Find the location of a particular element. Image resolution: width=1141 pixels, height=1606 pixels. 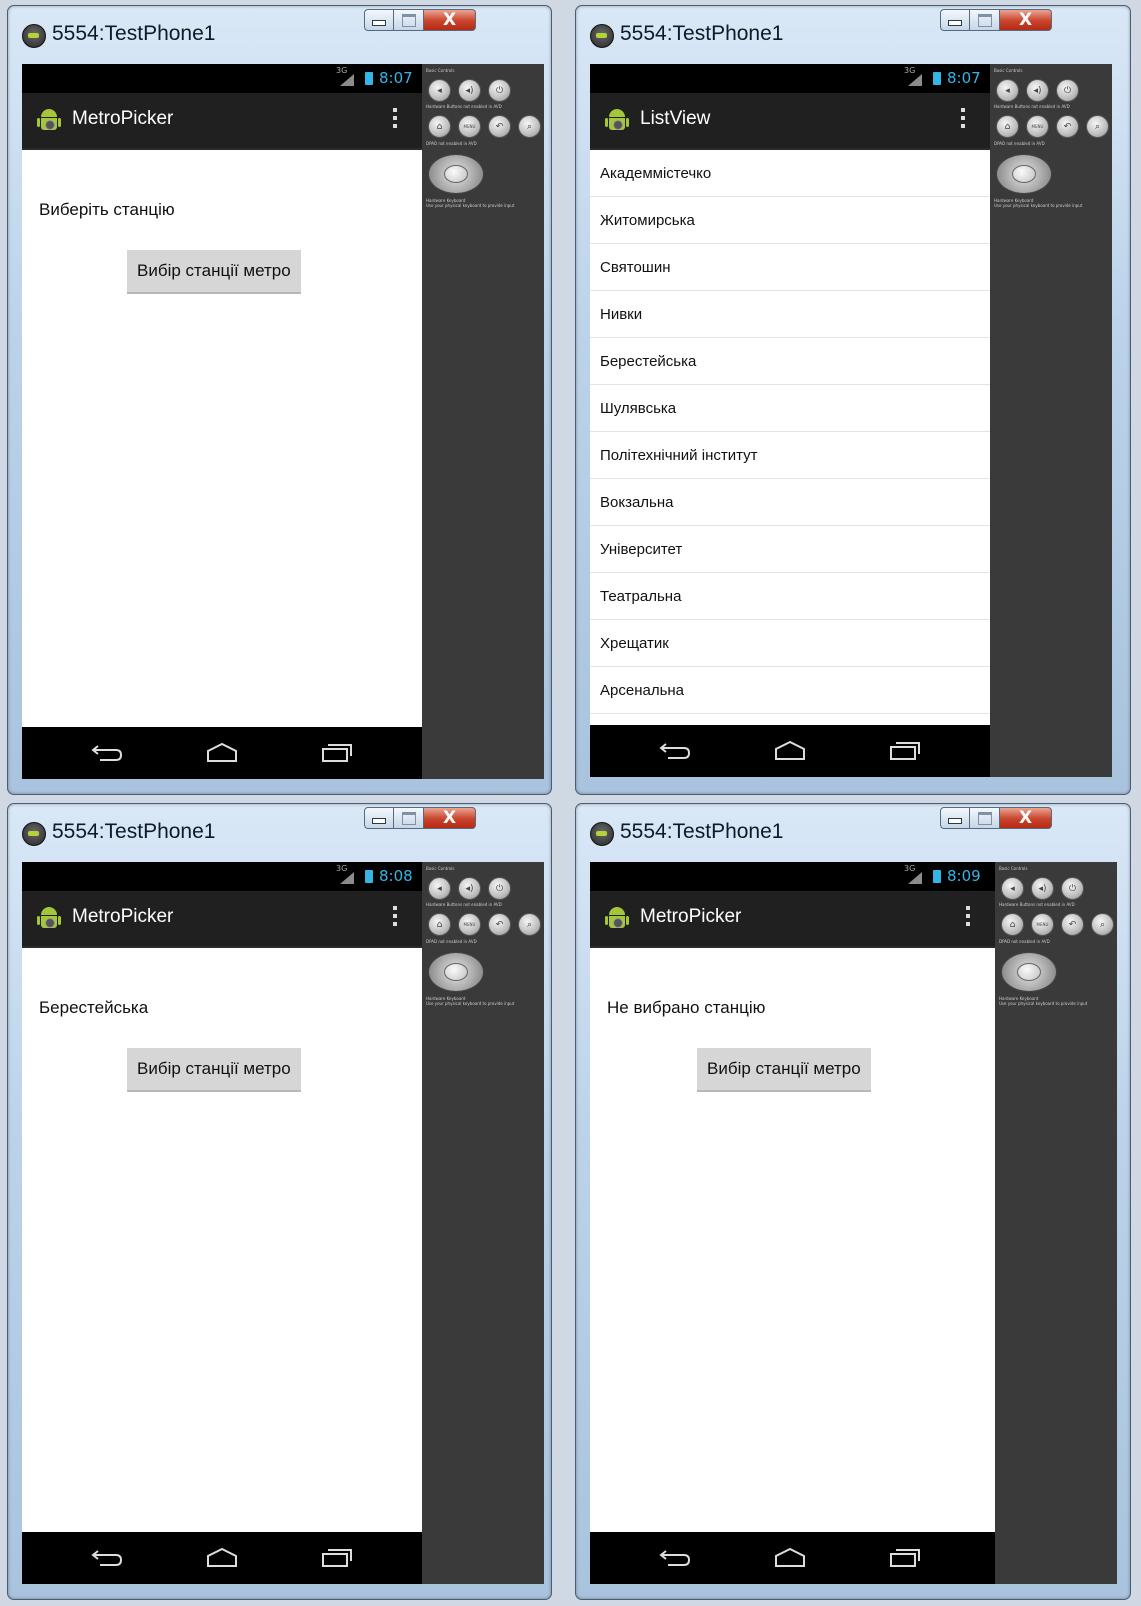

panel-heading: DPAD not enabled in AVD is located at coordinates (1024, 941).